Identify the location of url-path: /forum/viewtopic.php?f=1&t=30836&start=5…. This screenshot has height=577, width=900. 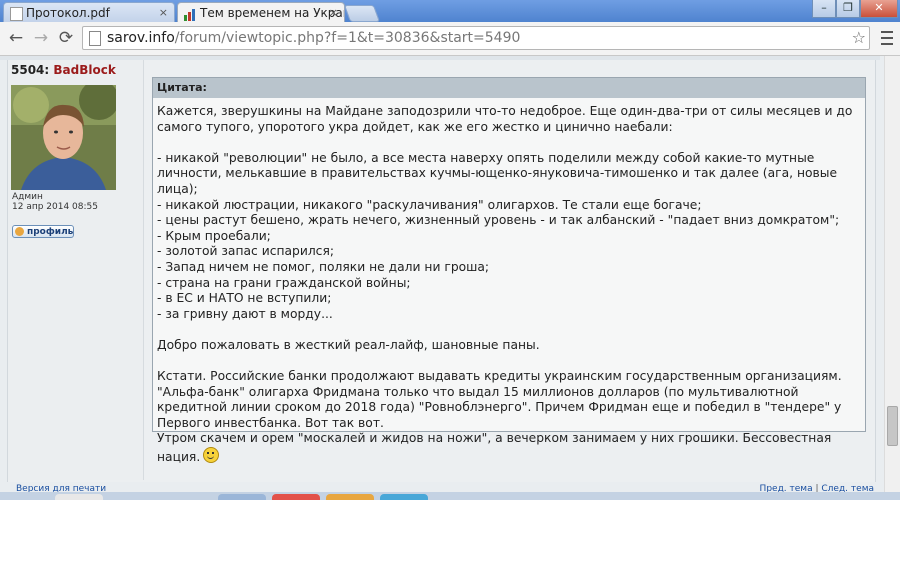
(347, 38).